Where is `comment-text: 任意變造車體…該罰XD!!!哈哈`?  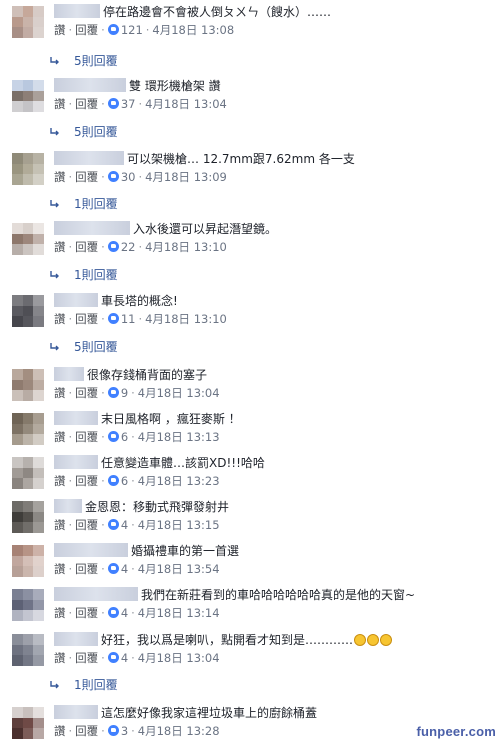 comment-text: 任意變造車體…該罰XD!!!哈哈 is located at coordinates (159, 463).